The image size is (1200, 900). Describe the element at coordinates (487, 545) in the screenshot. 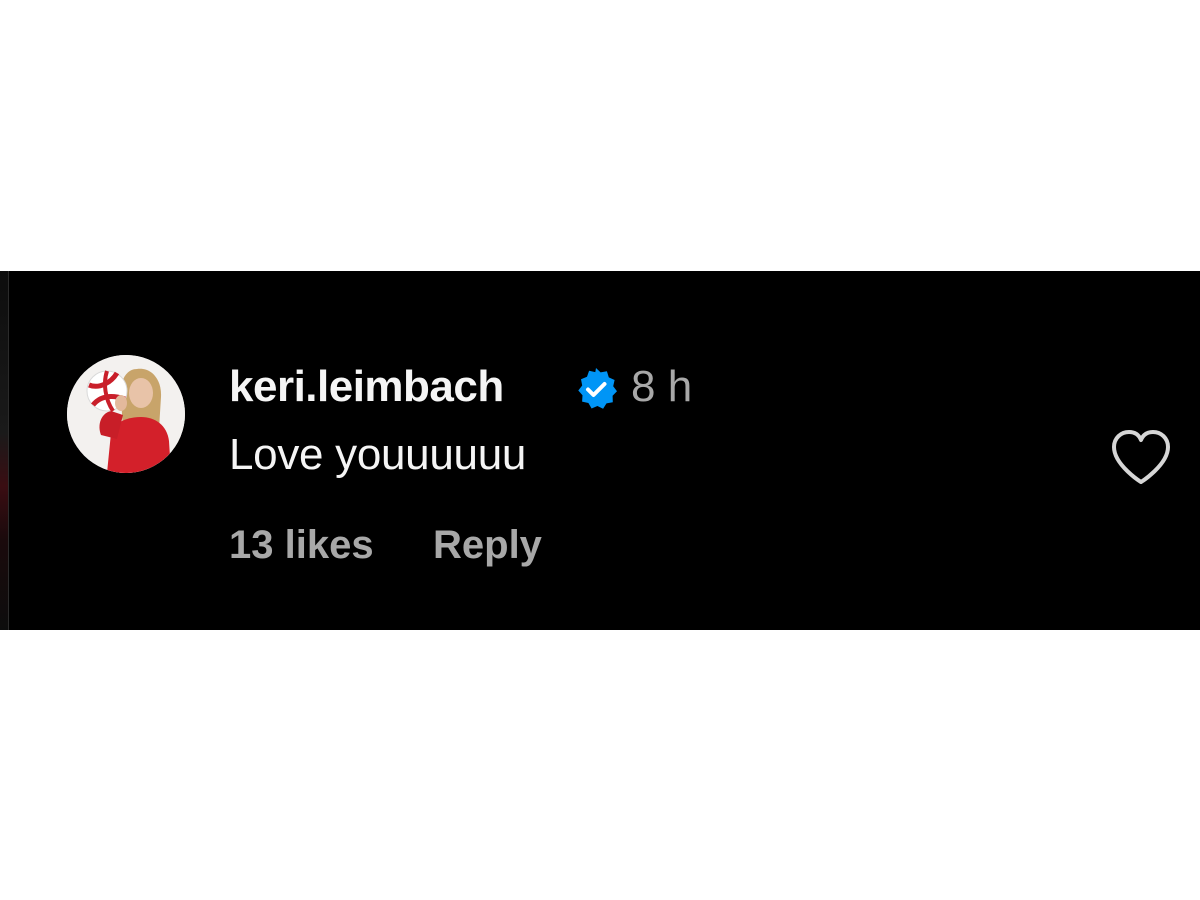

I see `reply-button: Reply` at that location.